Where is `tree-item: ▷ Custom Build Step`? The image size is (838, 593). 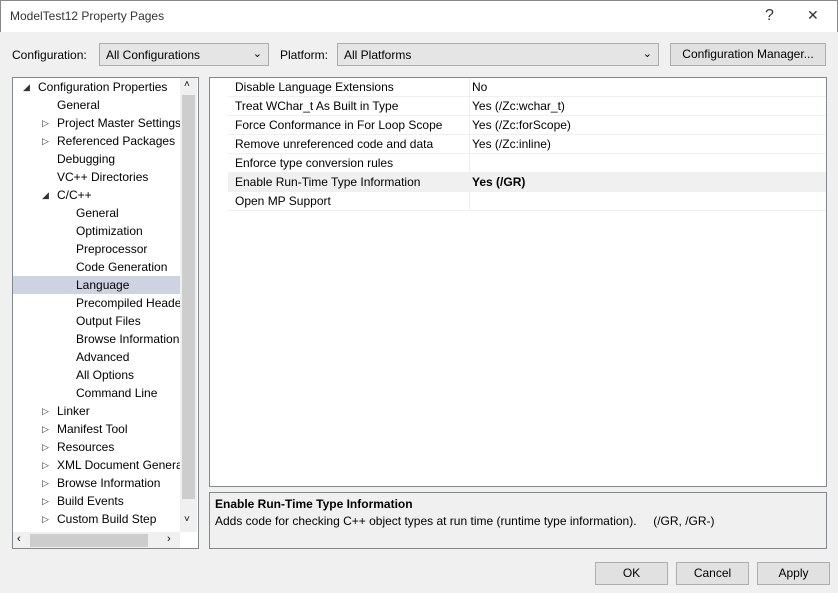 tree-item: ▷ Custom Build Step is located at coordinates (96, 519).